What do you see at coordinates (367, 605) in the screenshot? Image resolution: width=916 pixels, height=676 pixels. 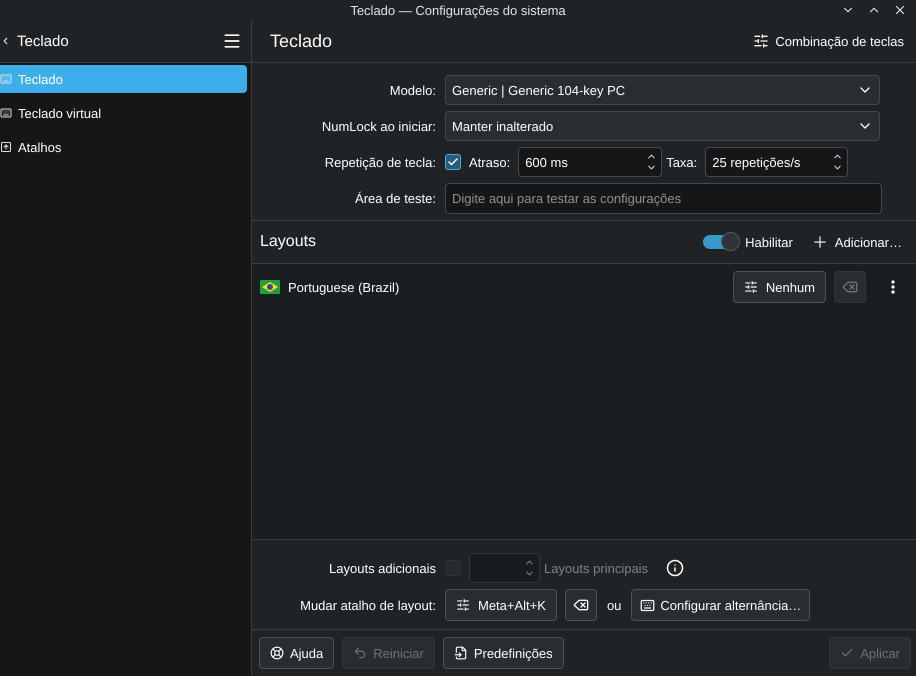 I see `field-label: Mudar atalho de layout:` at bounding box center [367, 605].